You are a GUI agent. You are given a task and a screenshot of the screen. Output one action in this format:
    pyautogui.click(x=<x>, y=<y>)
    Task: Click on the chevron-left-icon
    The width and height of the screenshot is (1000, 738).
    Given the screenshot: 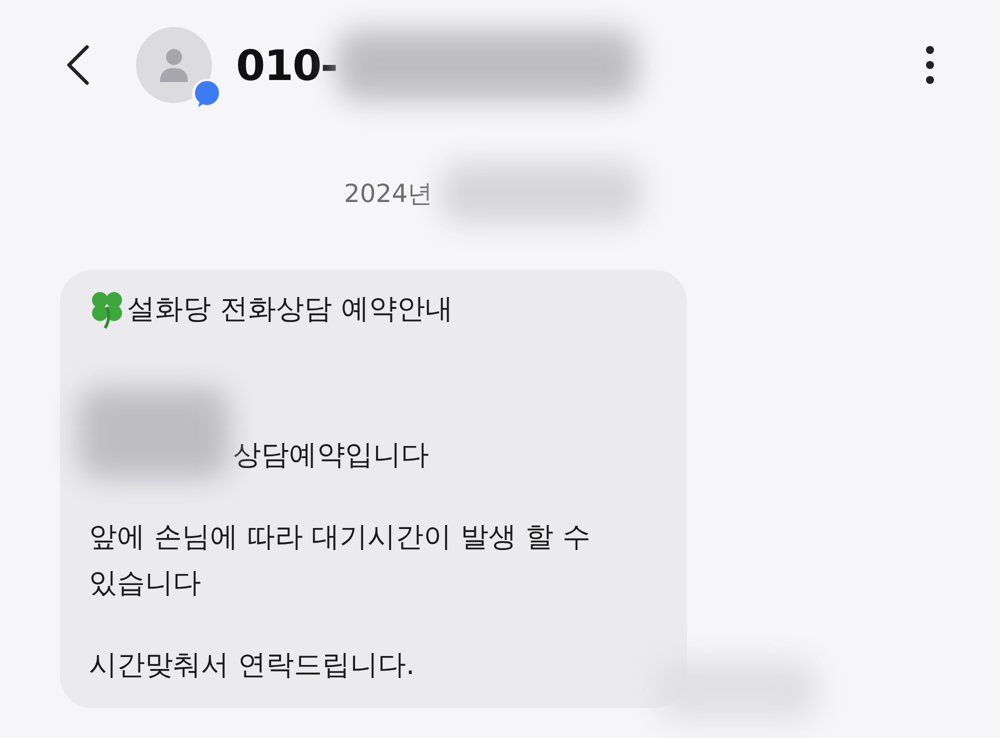 What is the action you would take?
    pyautogui.click(x=78, y=65)
    